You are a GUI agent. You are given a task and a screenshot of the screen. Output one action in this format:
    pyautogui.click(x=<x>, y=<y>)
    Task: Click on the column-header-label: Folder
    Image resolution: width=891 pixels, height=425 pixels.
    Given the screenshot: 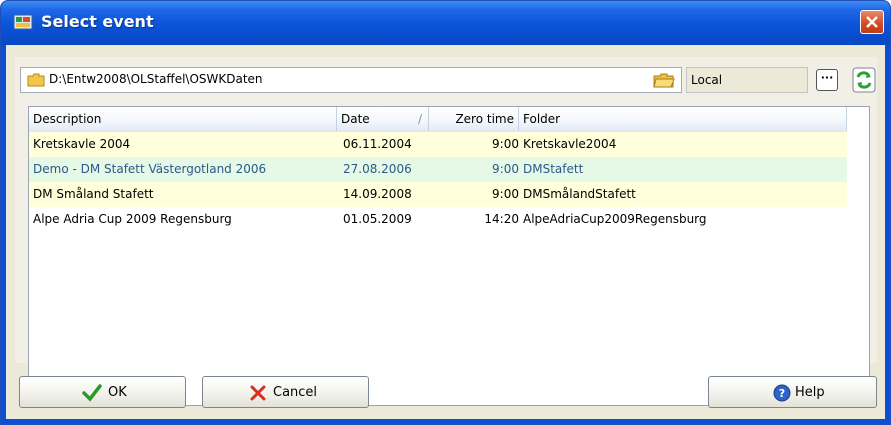 What is the action you would take?
    pyautogui.click(x=542, y=119)
    